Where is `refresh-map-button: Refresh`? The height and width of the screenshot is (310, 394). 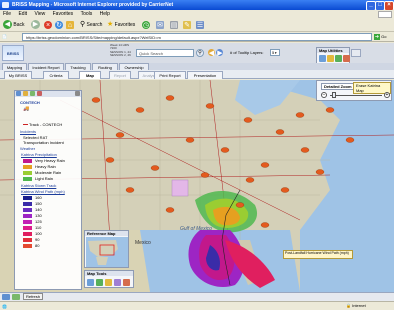 refresh-map-button: Refresh is located at coordinates (33, 296).